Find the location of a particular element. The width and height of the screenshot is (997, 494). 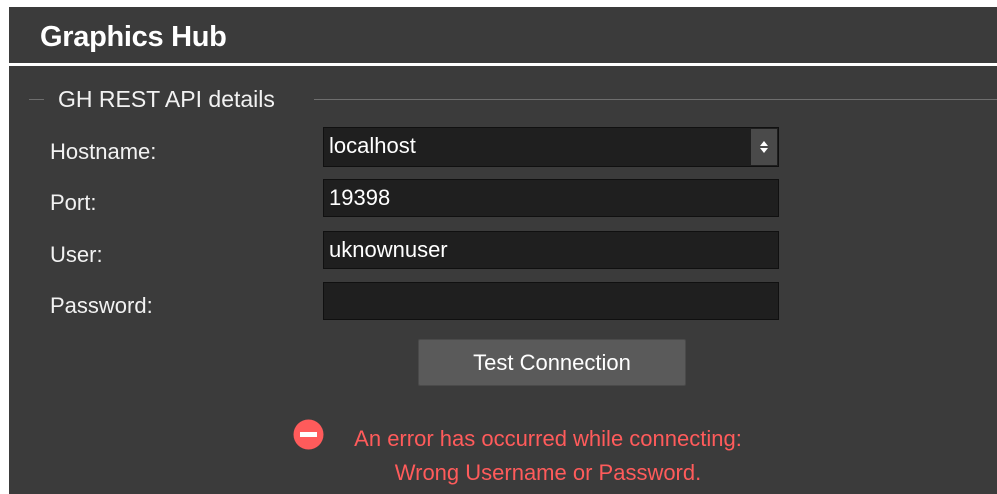

error-message-line1: An error has occurred while connecting: is located at coordinates (548, 438).